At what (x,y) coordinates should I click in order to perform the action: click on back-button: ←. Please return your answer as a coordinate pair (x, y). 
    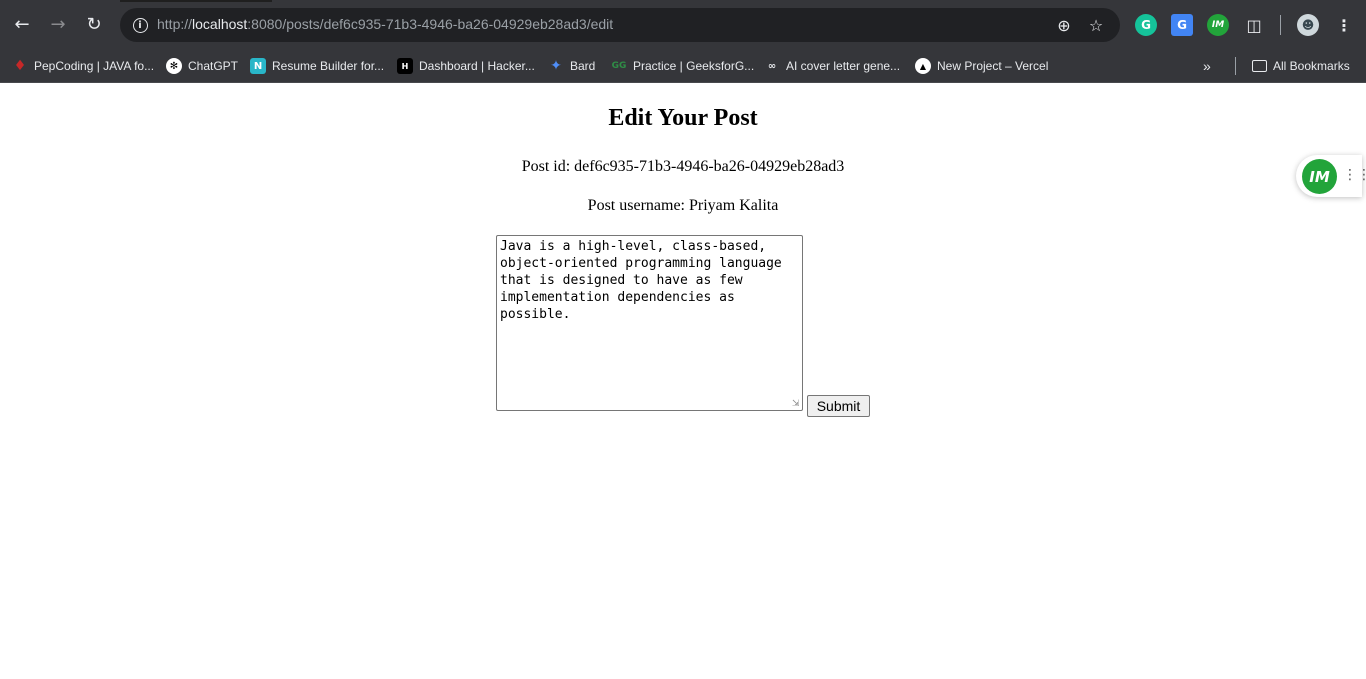
    Looking at the image, I should click on (22, 24).